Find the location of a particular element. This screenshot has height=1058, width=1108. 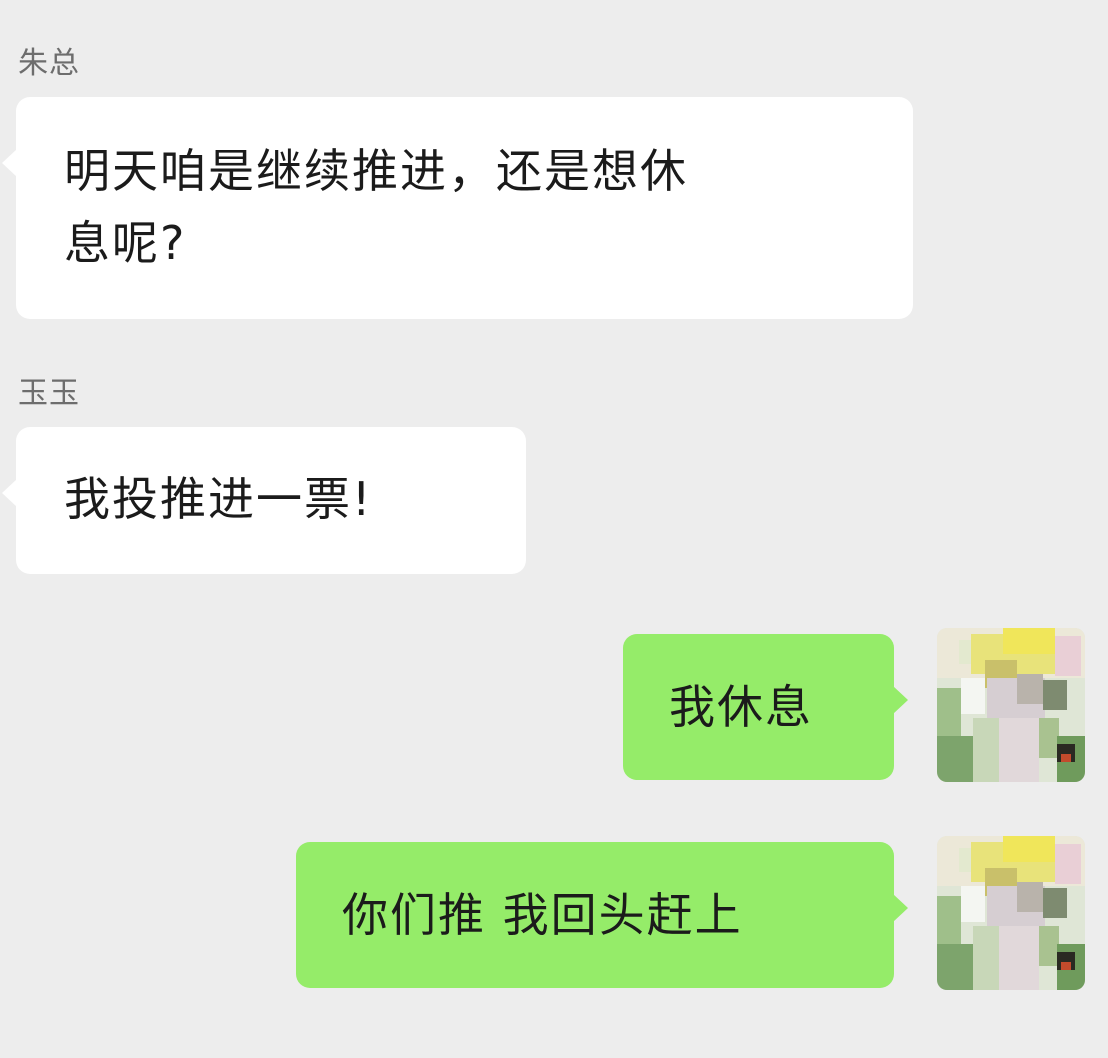

message-text: 我投推进一票! is located at coordinates (218, 499).